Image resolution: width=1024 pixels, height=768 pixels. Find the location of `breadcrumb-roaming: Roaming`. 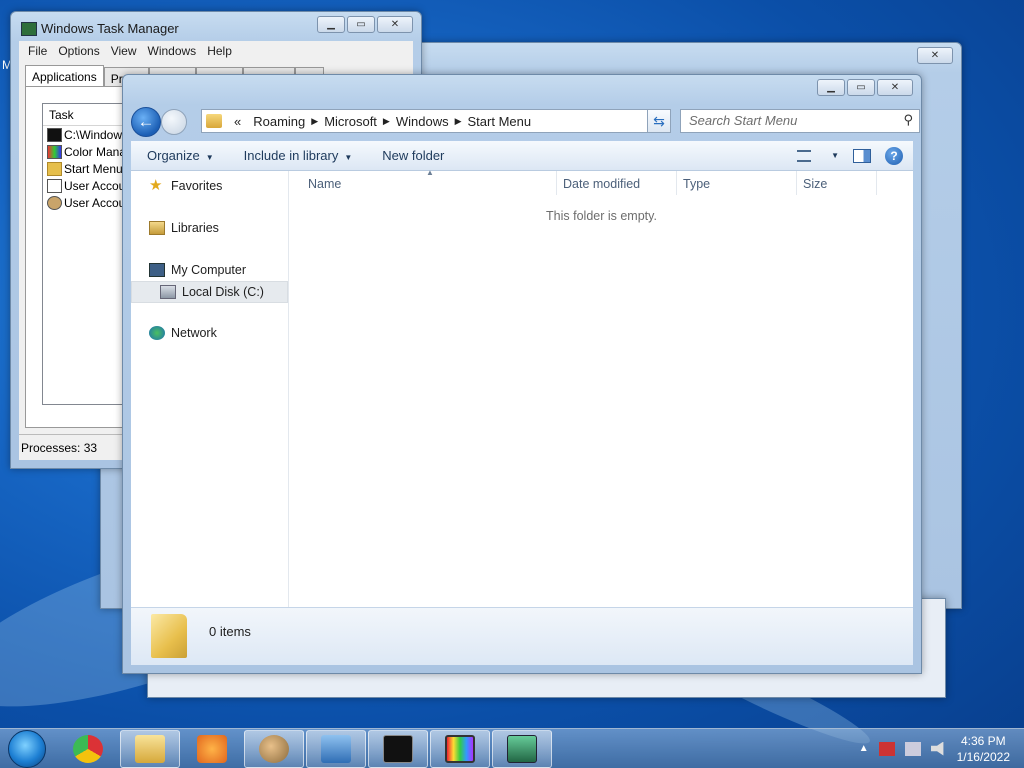

breadcrumb-roaming: Roaming is located at coordinates (279, 121).